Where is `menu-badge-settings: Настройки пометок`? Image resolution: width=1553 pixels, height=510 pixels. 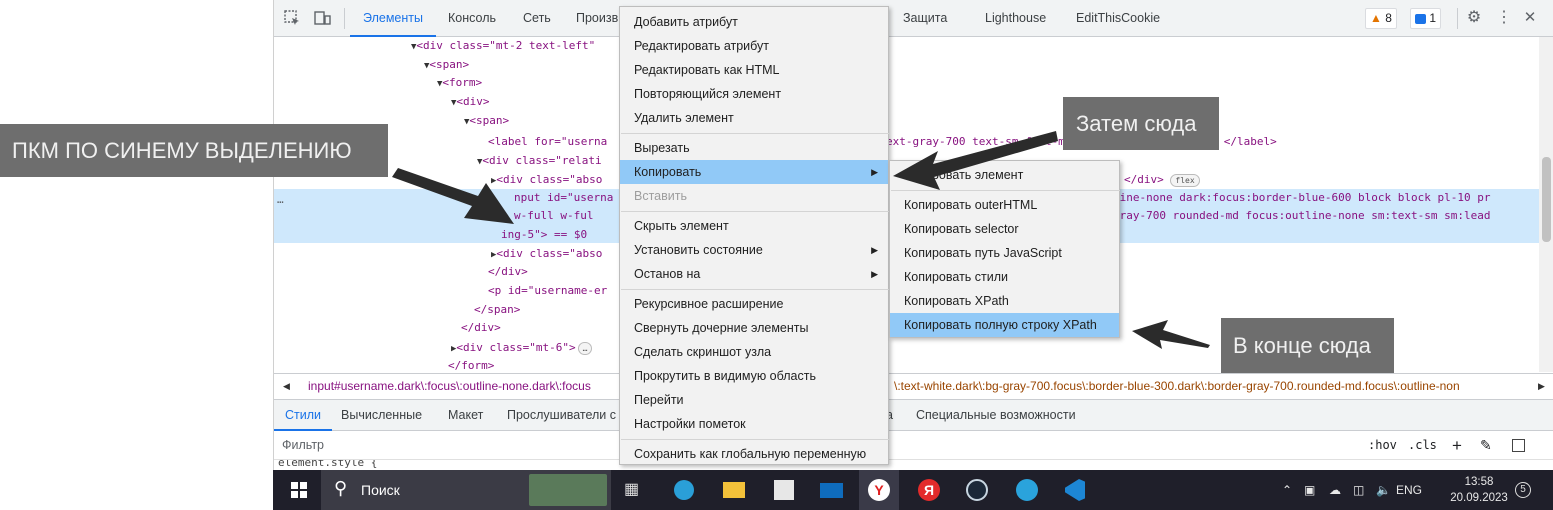
menu-badge-settings: Настройки пометок is located at coordinates (754, 424).